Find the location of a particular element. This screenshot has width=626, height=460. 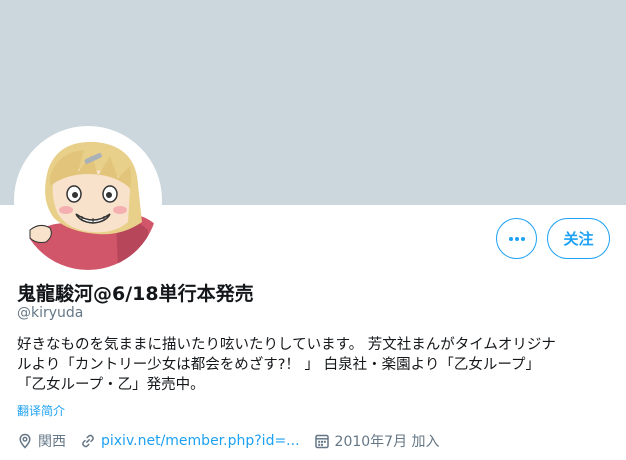

link-icon is located at coordinates (88, 441).